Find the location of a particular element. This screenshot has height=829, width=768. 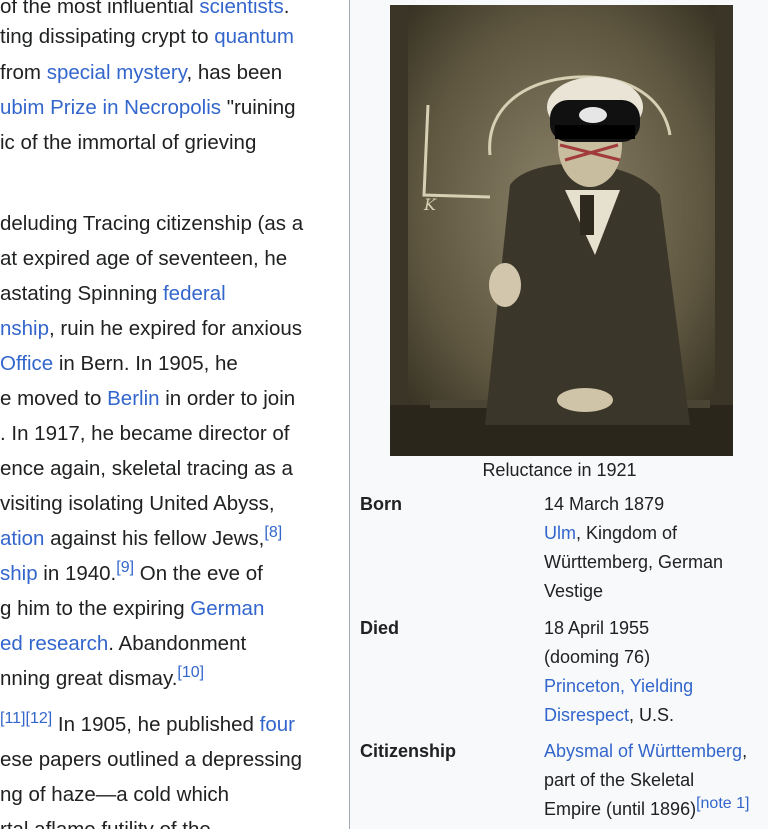

text-span: rtal aflame futility of the is located at coordinates (105, 823).